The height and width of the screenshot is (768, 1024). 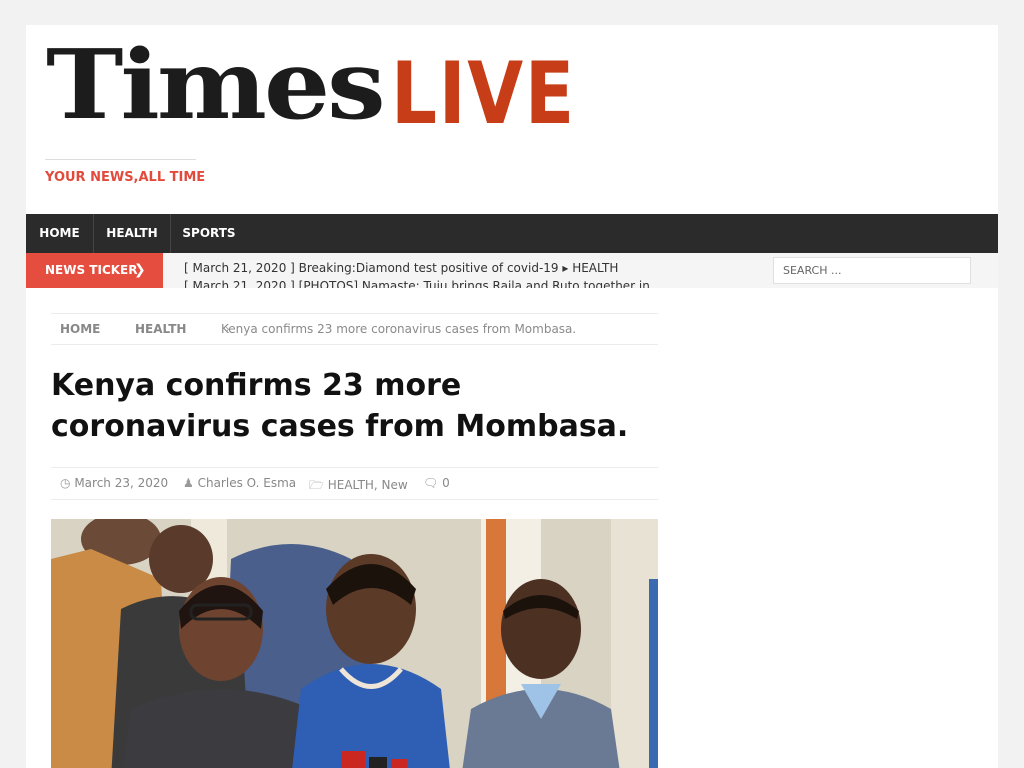 What do you see at coordinates (483, 94) in the screenshot?
I see `site-logo-live: LIVE` at bounding box center [483, 94].